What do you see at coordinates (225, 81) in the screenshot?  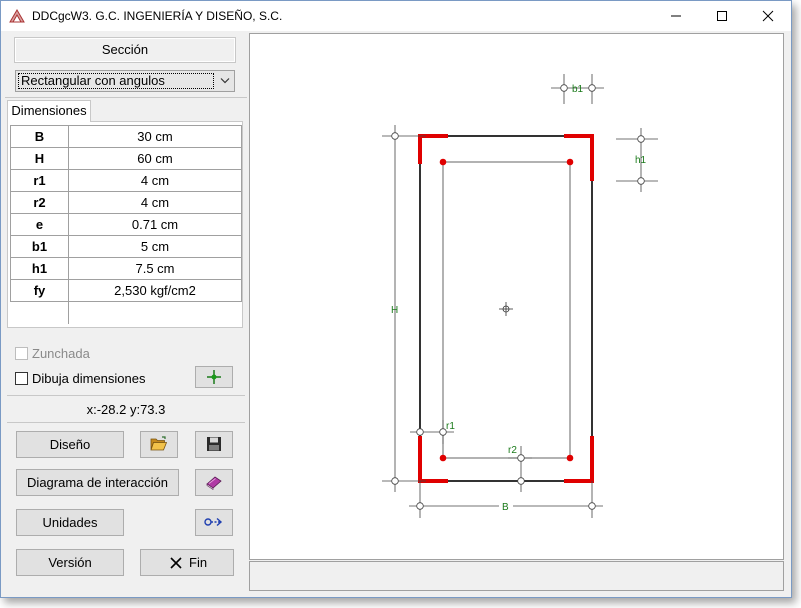 I see `chevron-down-icon` at bounding box center [225, 81].